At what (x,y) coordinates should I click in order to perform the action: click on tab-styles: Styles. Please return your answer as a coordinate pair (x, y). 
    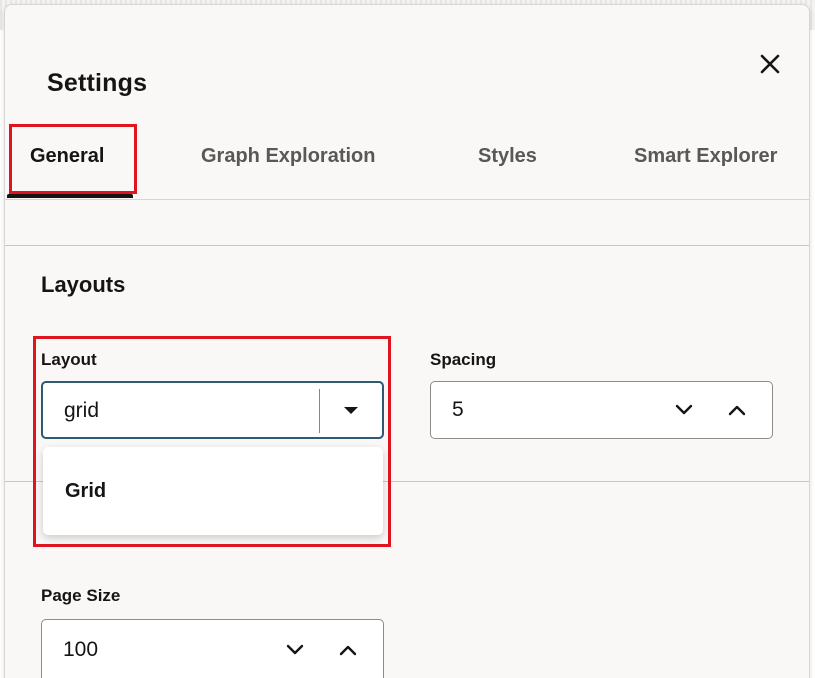
    Looking at the image, I should click on (507, 156).